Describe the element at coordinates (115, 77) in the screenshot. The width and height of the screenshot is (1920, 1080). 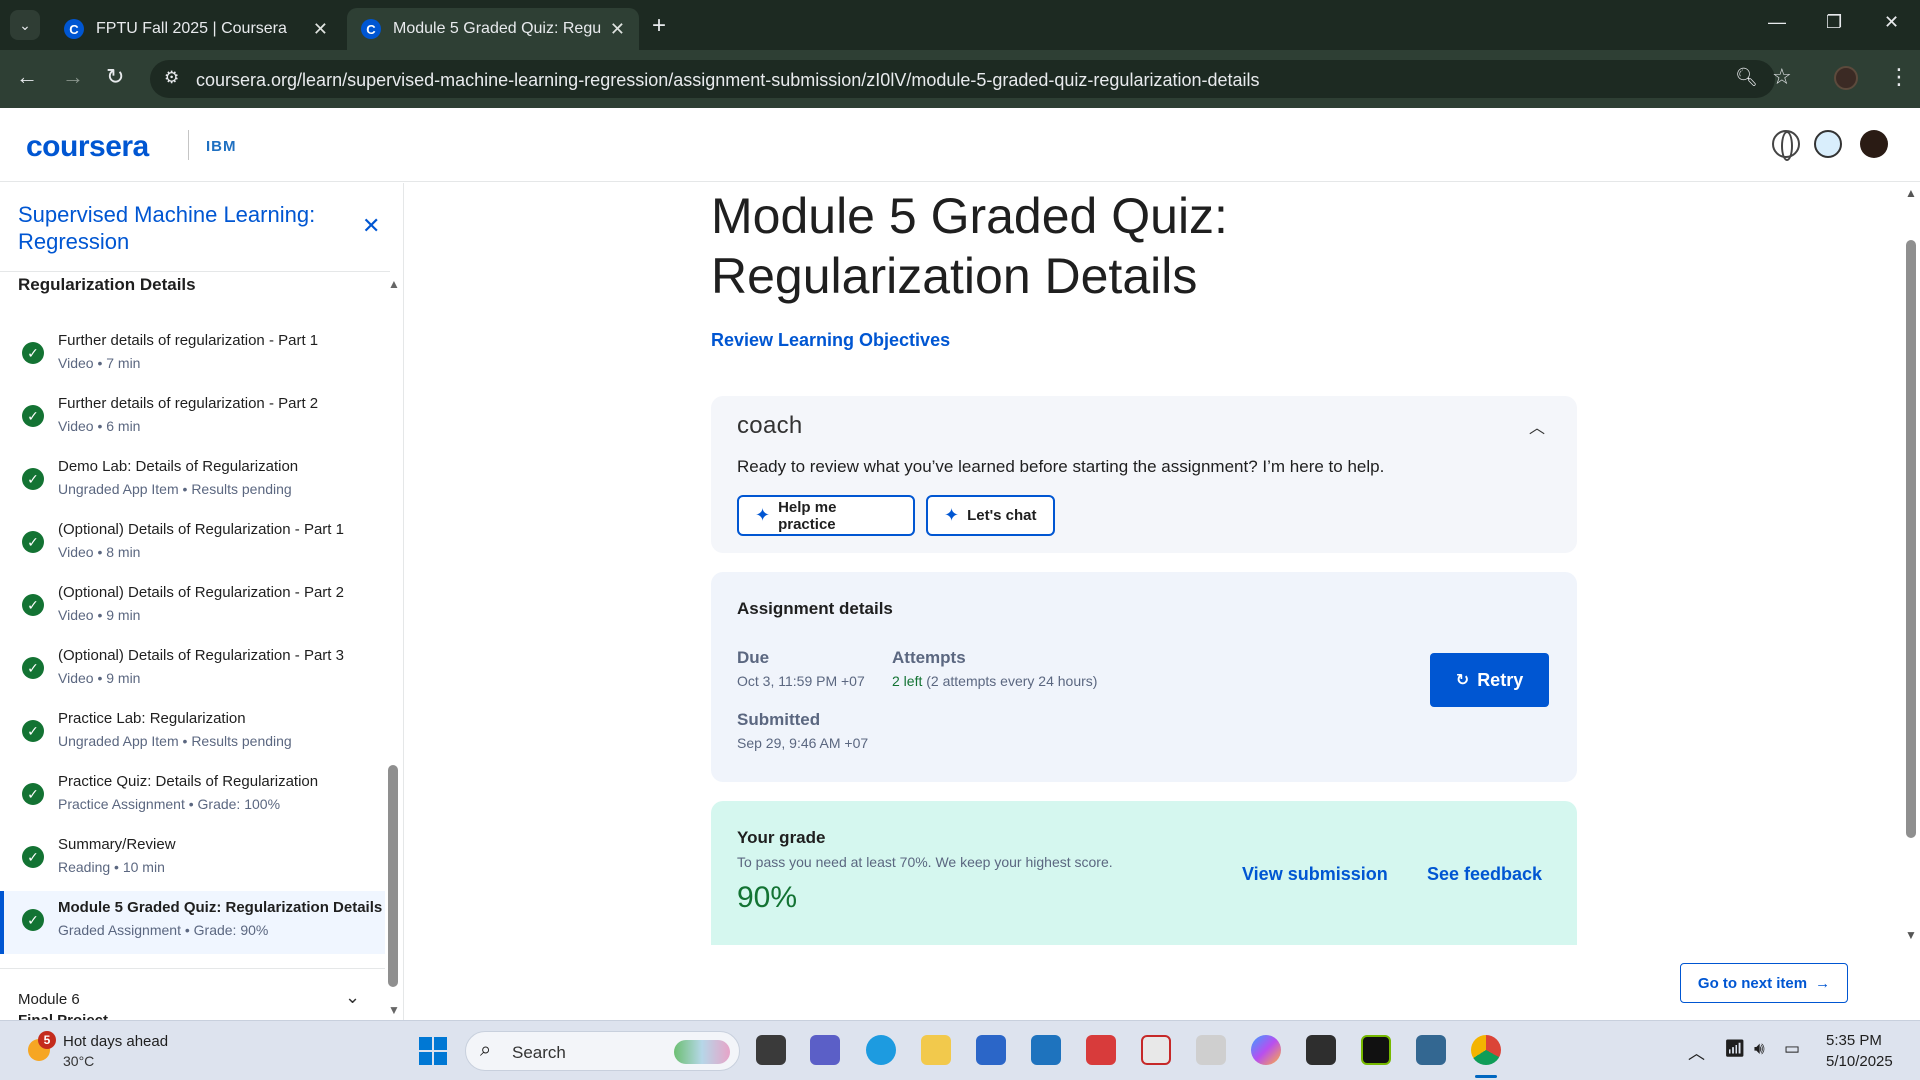
I see `reload-icon: ↻` at that location.